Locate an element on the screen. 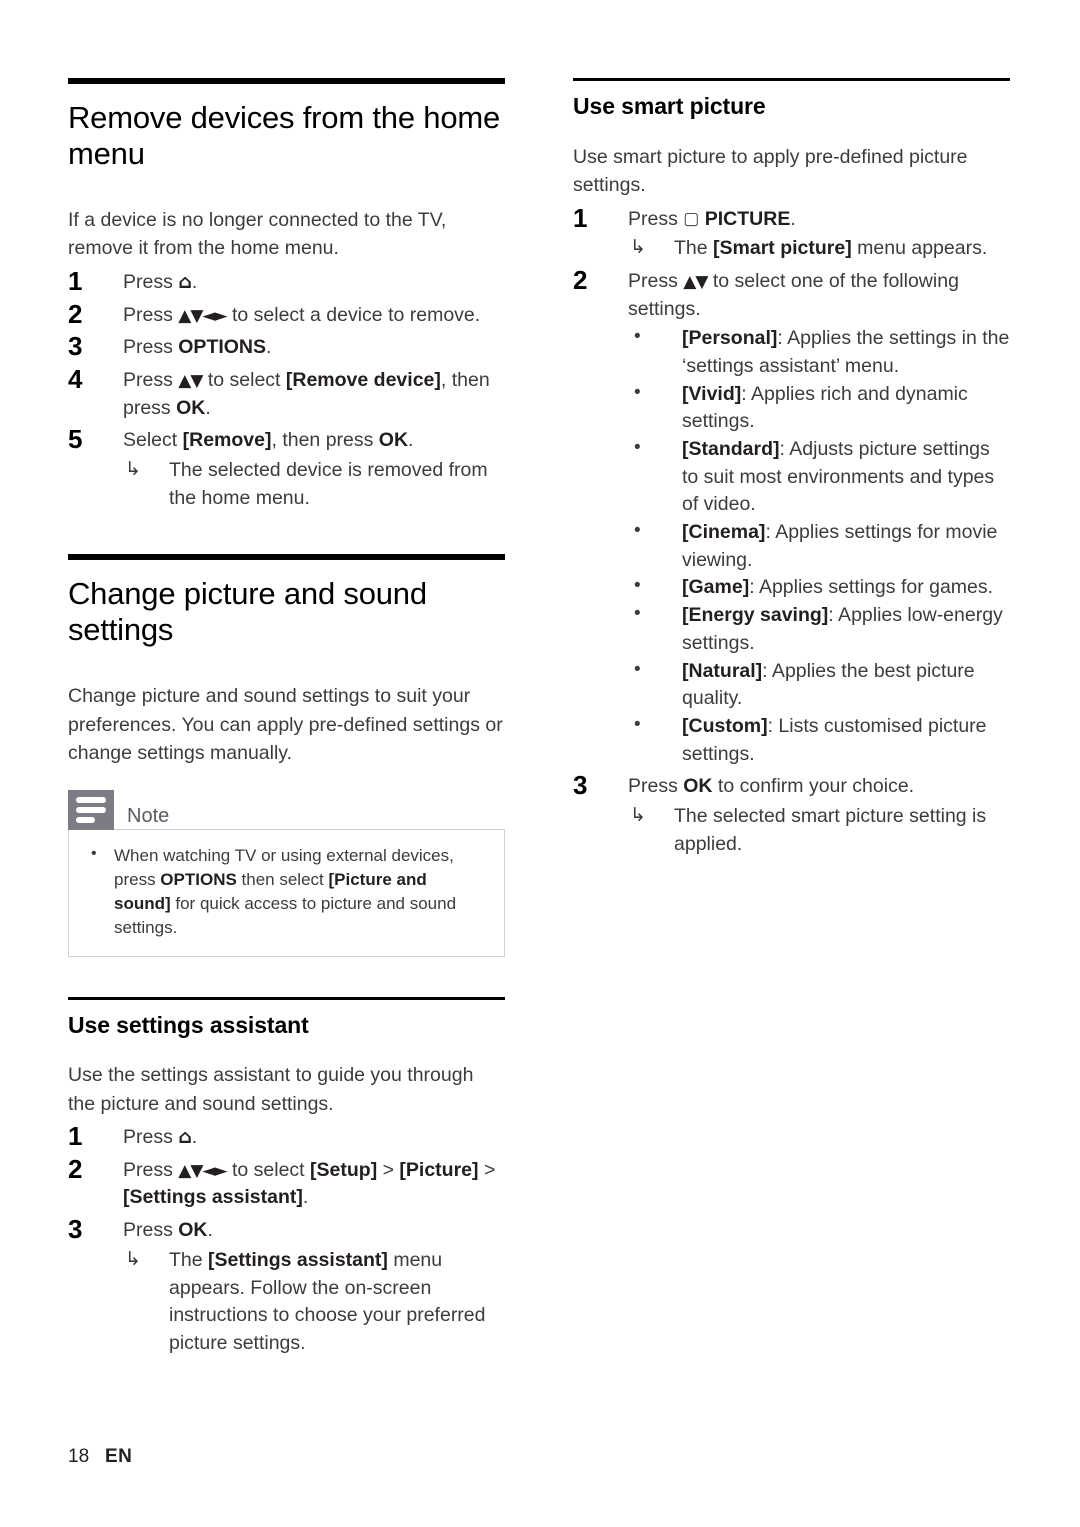 Image resolution: width=1080 pixels, height=1527 pixels. step-text: Press ▢ PICTURE. is located at coordinates (712, 218).